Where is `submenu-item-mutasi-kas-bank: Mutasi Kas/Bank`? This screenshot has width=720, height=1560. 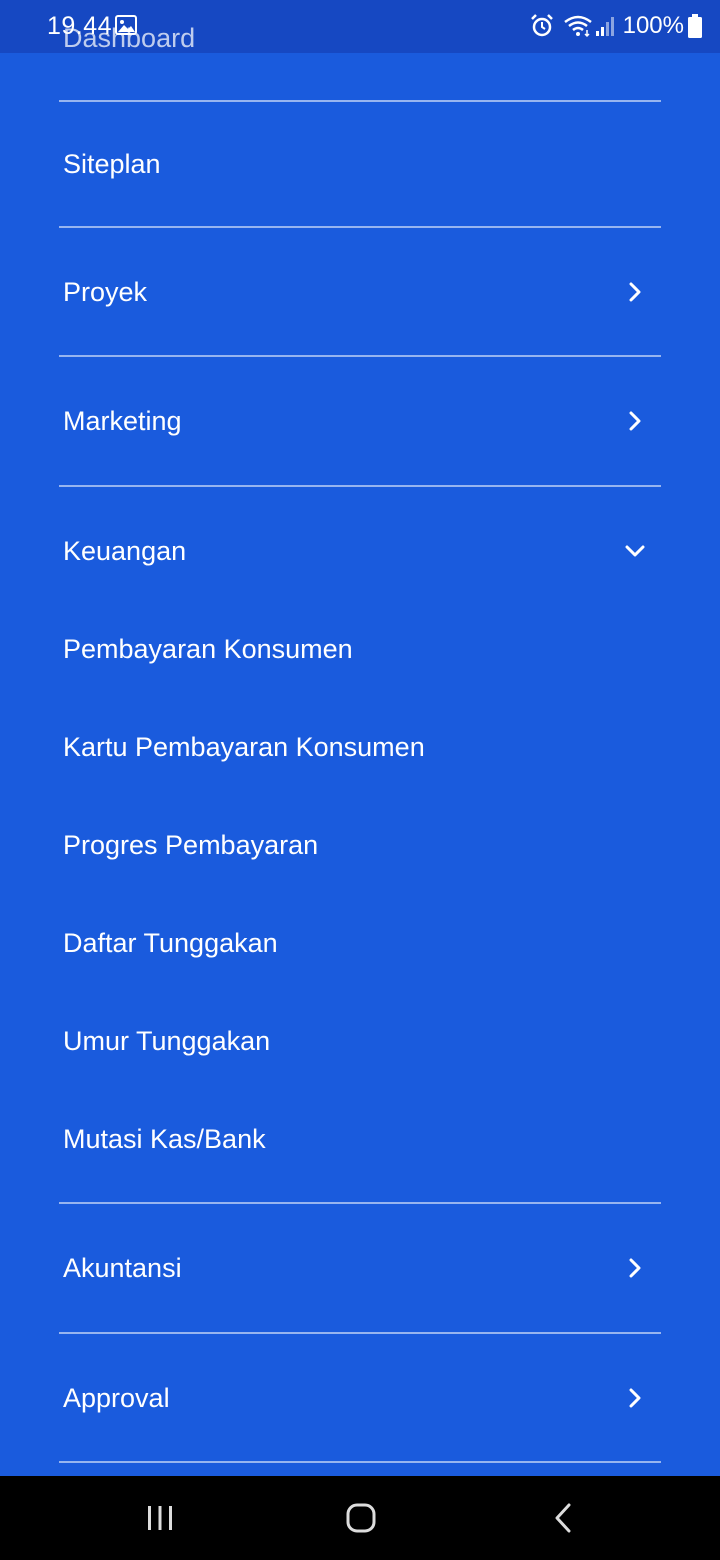
submenu-item-mutasi-kas-bank: Mutasi Kas/Bank is located at coordinates (360, 1139).